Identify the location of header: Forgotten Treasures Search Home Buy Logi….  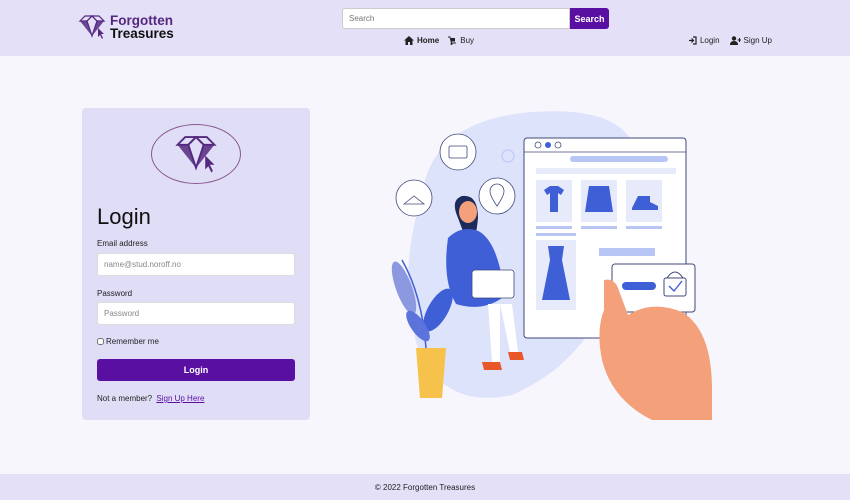
(425, 28).